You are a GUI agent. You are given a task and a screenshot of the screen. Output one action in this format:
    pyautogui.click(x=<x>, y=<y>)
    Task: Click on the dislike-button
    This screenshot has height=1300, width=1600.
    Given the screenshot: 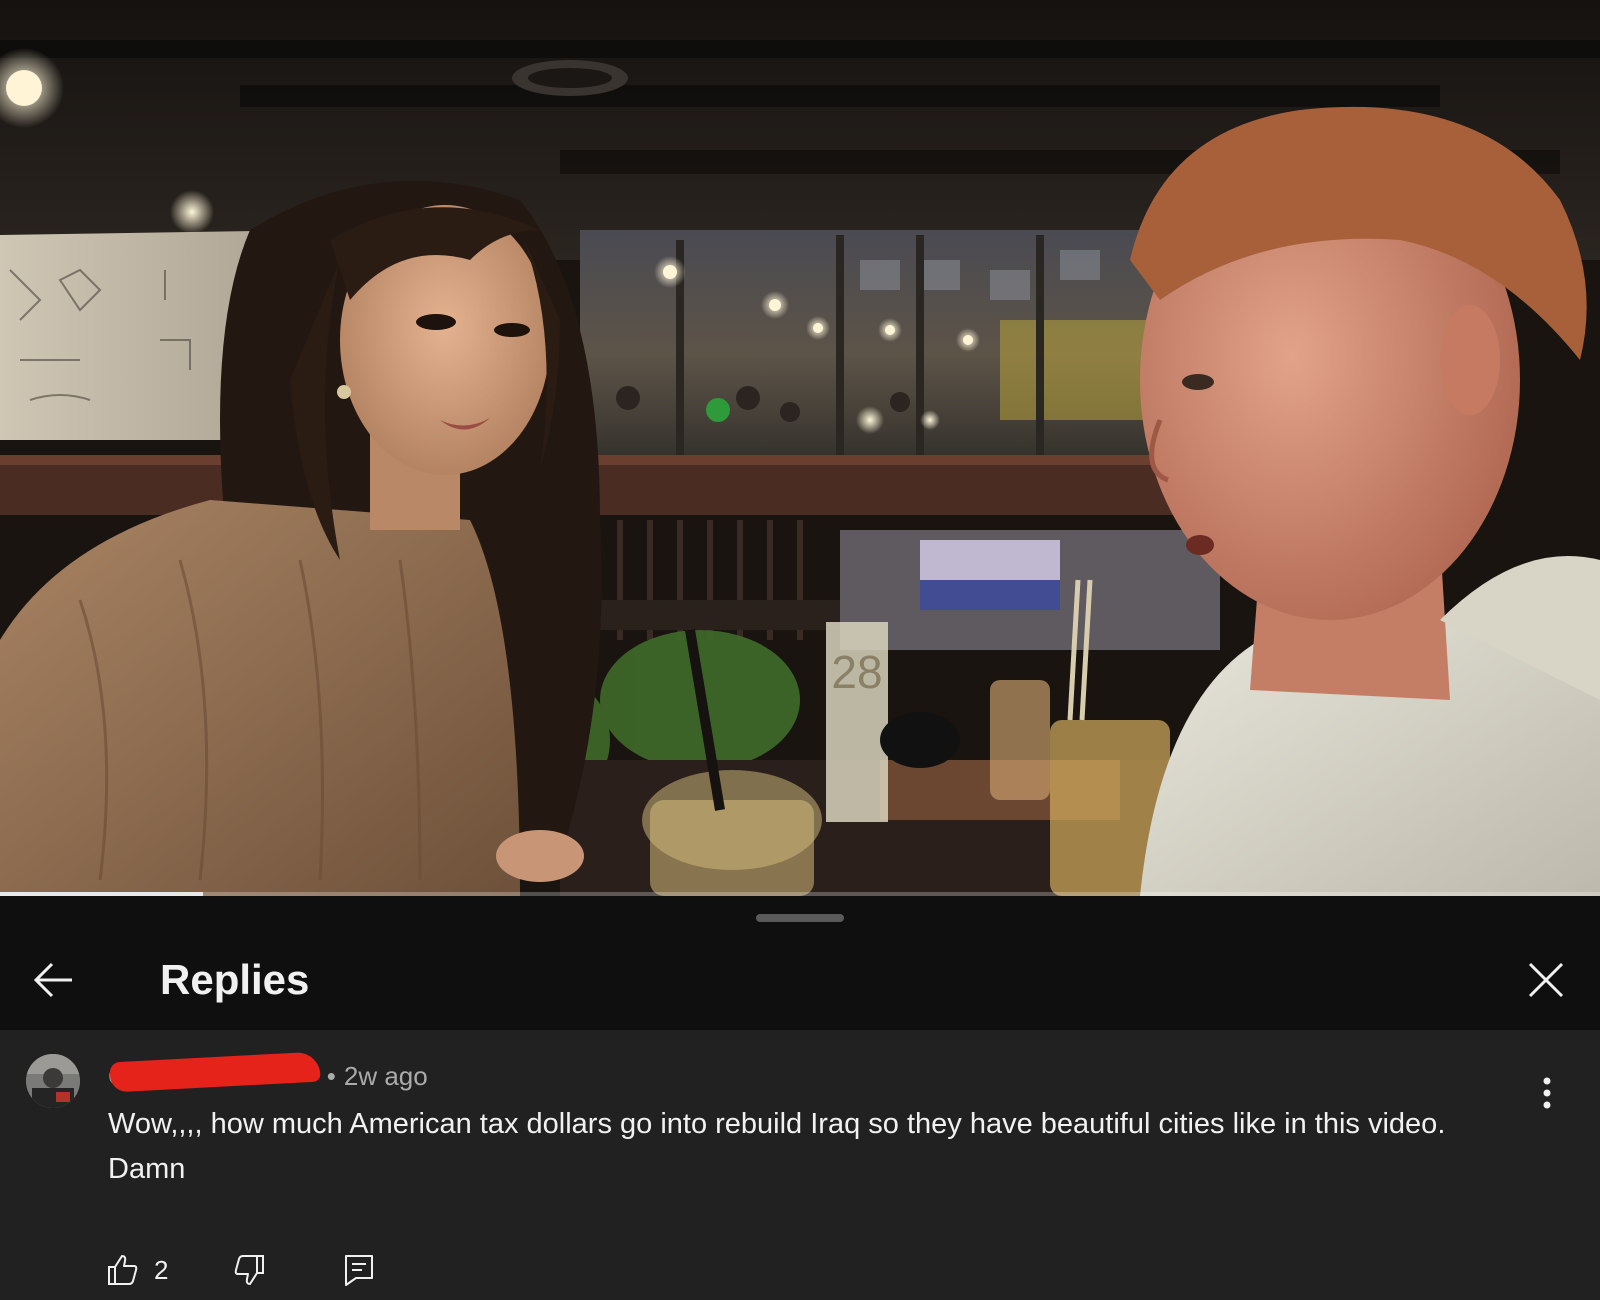 What is the action you would take?
    pyautogui.click(x=249, y=1270)
    